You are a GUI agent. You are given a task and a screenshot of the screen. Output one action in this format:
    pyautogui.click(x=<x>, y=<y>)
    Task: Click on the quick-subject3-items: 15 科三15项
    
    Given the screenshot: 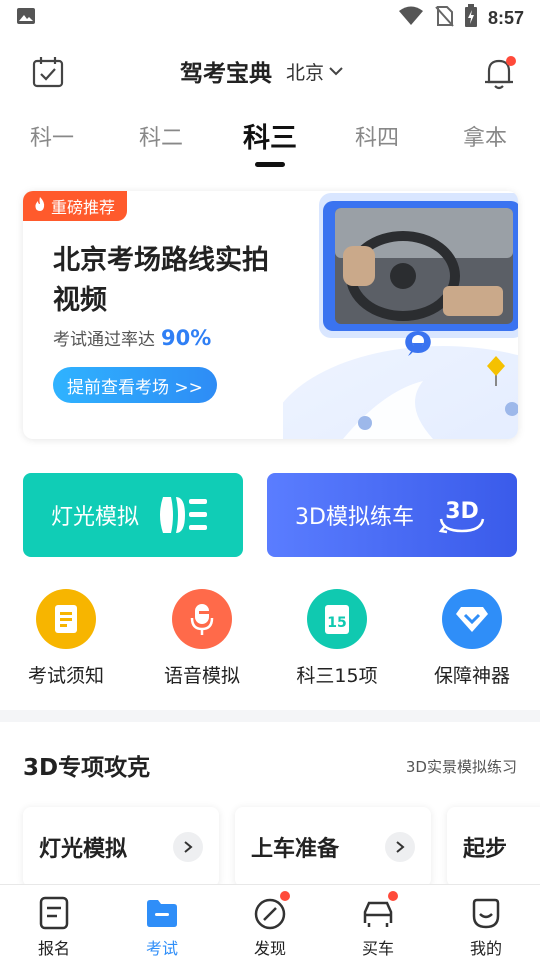 What is the action you would take?
    pyautogui.click(x=337, y=638)
    